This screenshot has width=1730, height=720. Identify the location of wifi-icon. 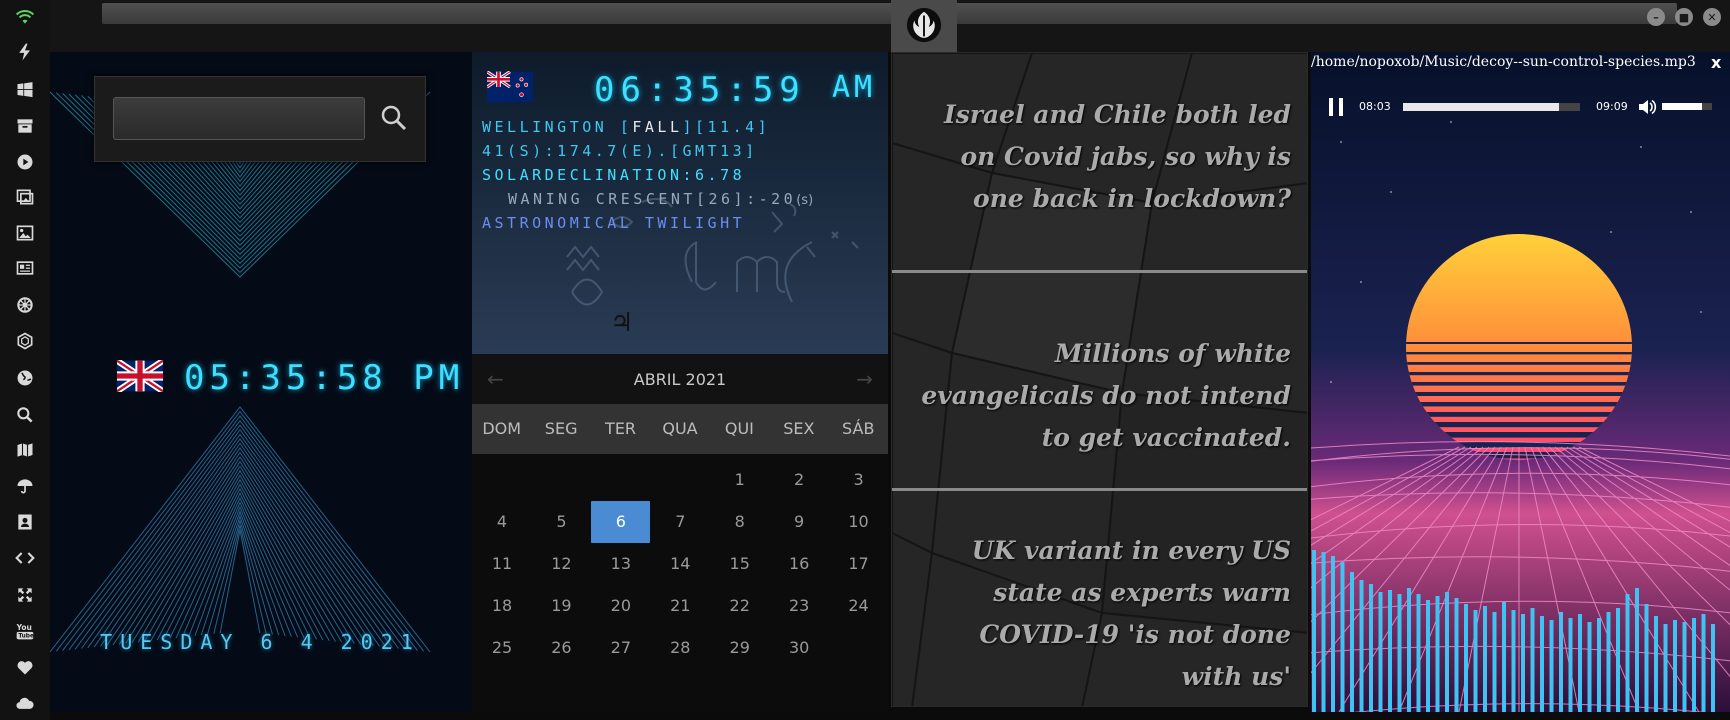
(25, 17).